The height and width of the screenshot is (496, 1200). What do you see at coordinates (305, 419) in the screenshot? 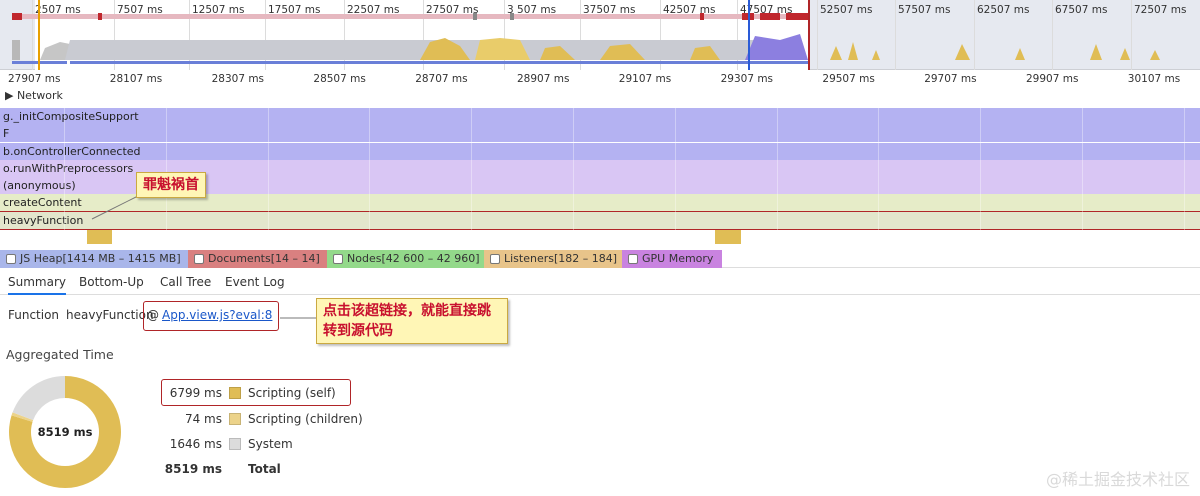
I see `legend-label: Scripting (children)` at bounding box center [305, 419].